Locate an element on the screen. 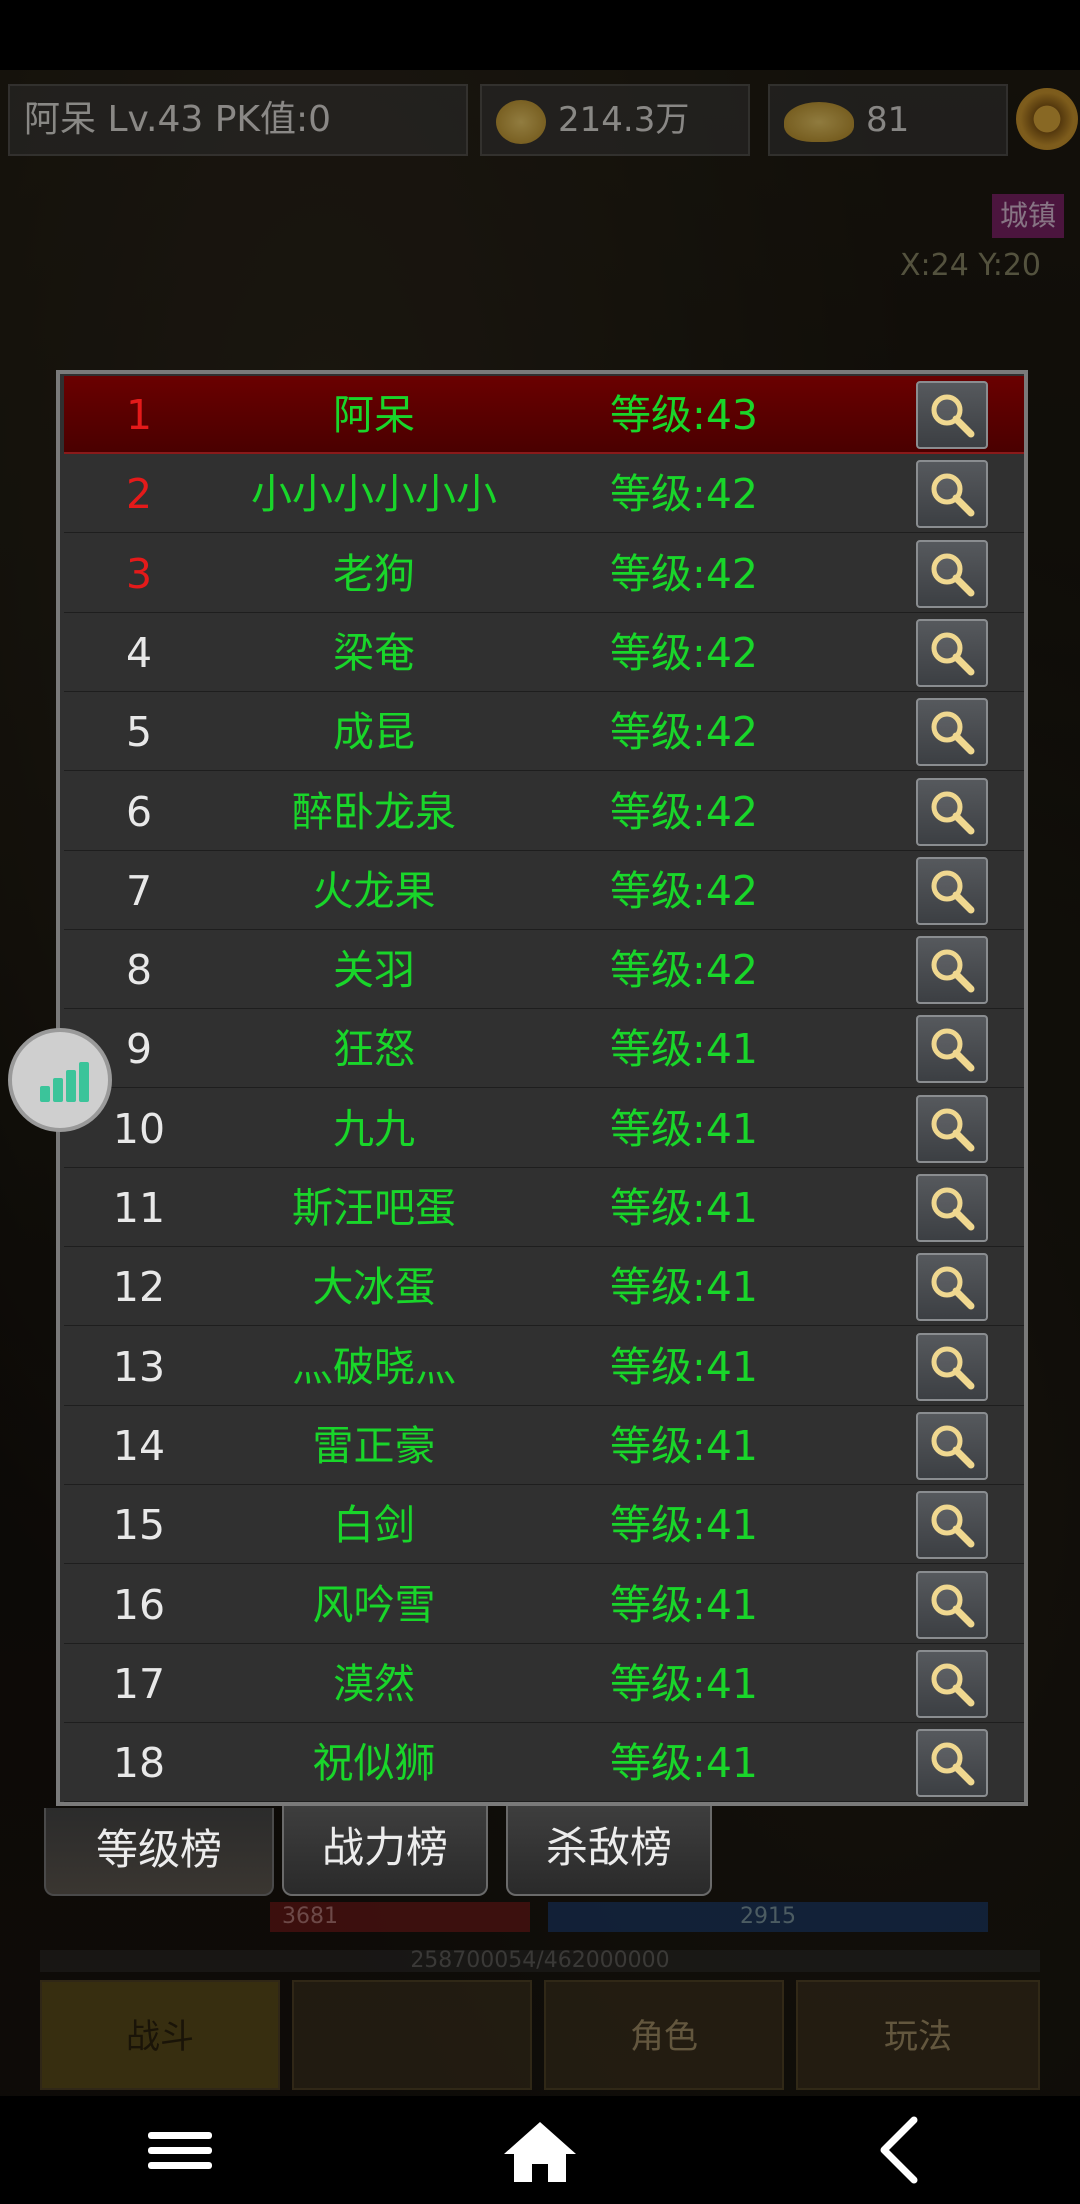 The width and height of the screenshot is (1080, 2204). tab-level-ranking: 等级榜 is located at coordinates (159, 1852).